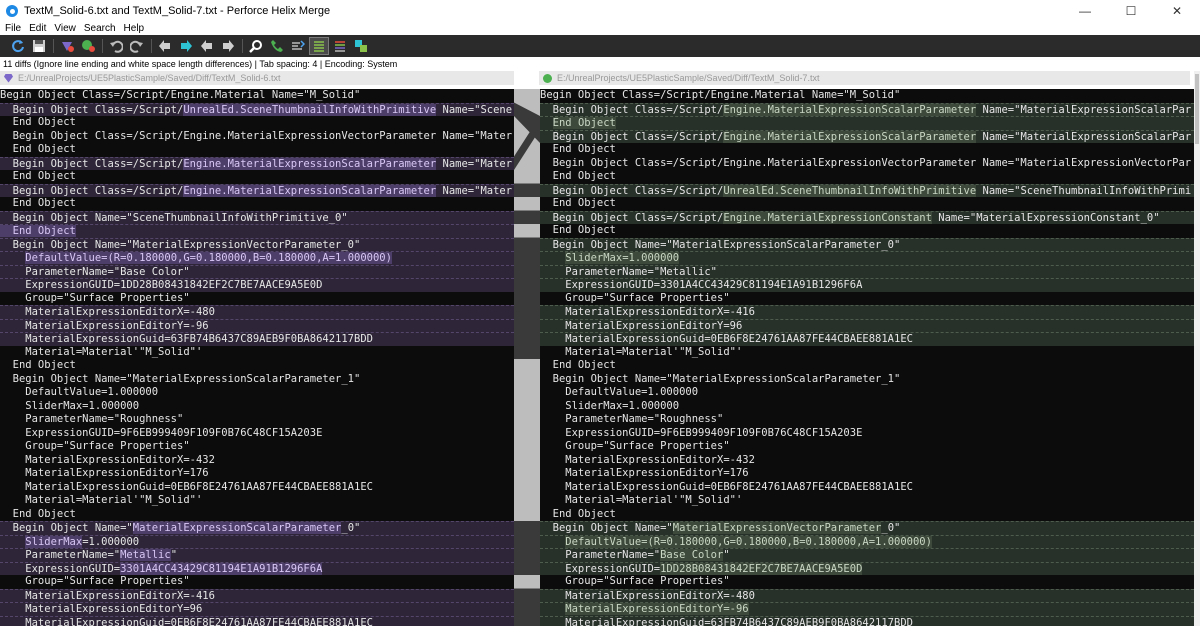 The height and width of the screenshot is (626, 1200). What do you see at coordinates (39, 46) in the screenshot?
I see `save-button` at bounding box center [39, 46].